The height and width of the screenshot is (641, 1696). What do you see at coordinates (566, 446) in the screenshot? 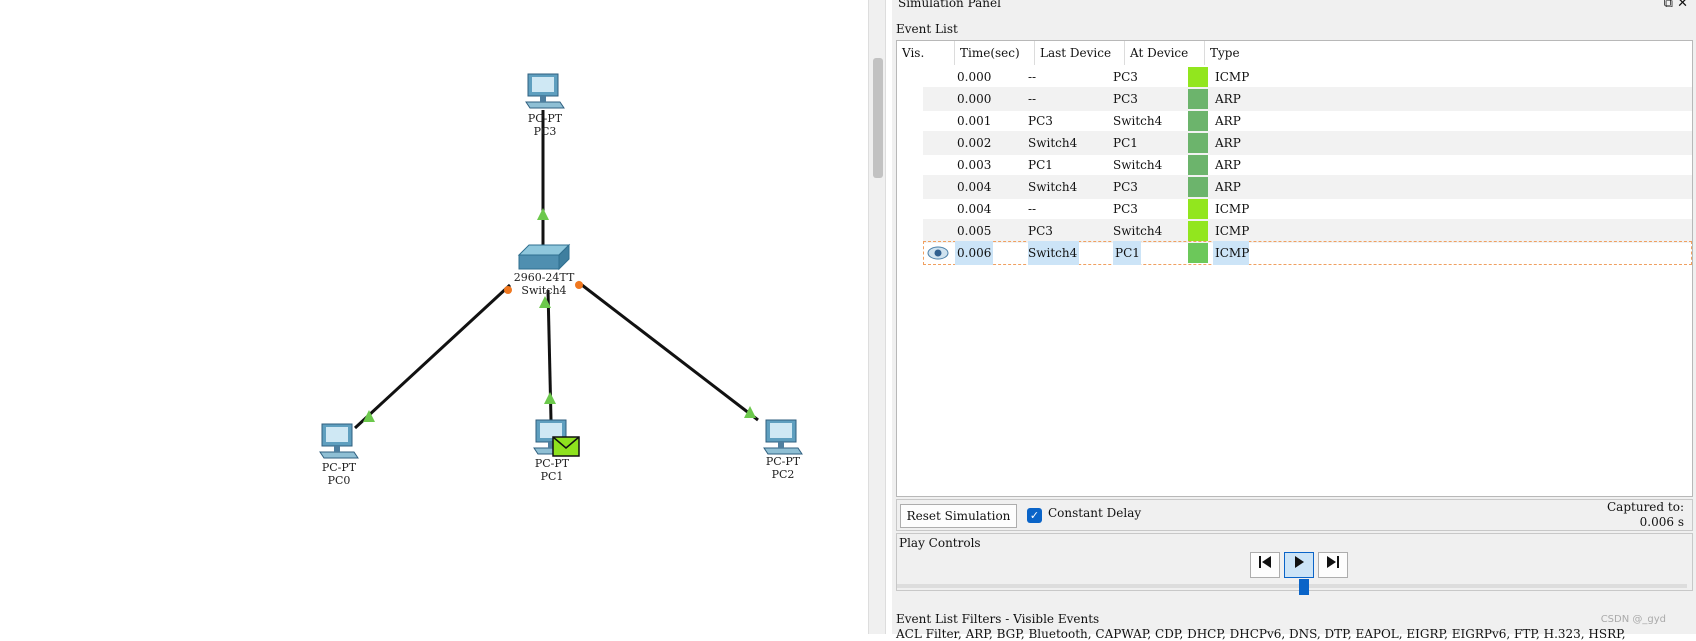
I see `pdu-envelope-icon` at bounding box center [566, 446].